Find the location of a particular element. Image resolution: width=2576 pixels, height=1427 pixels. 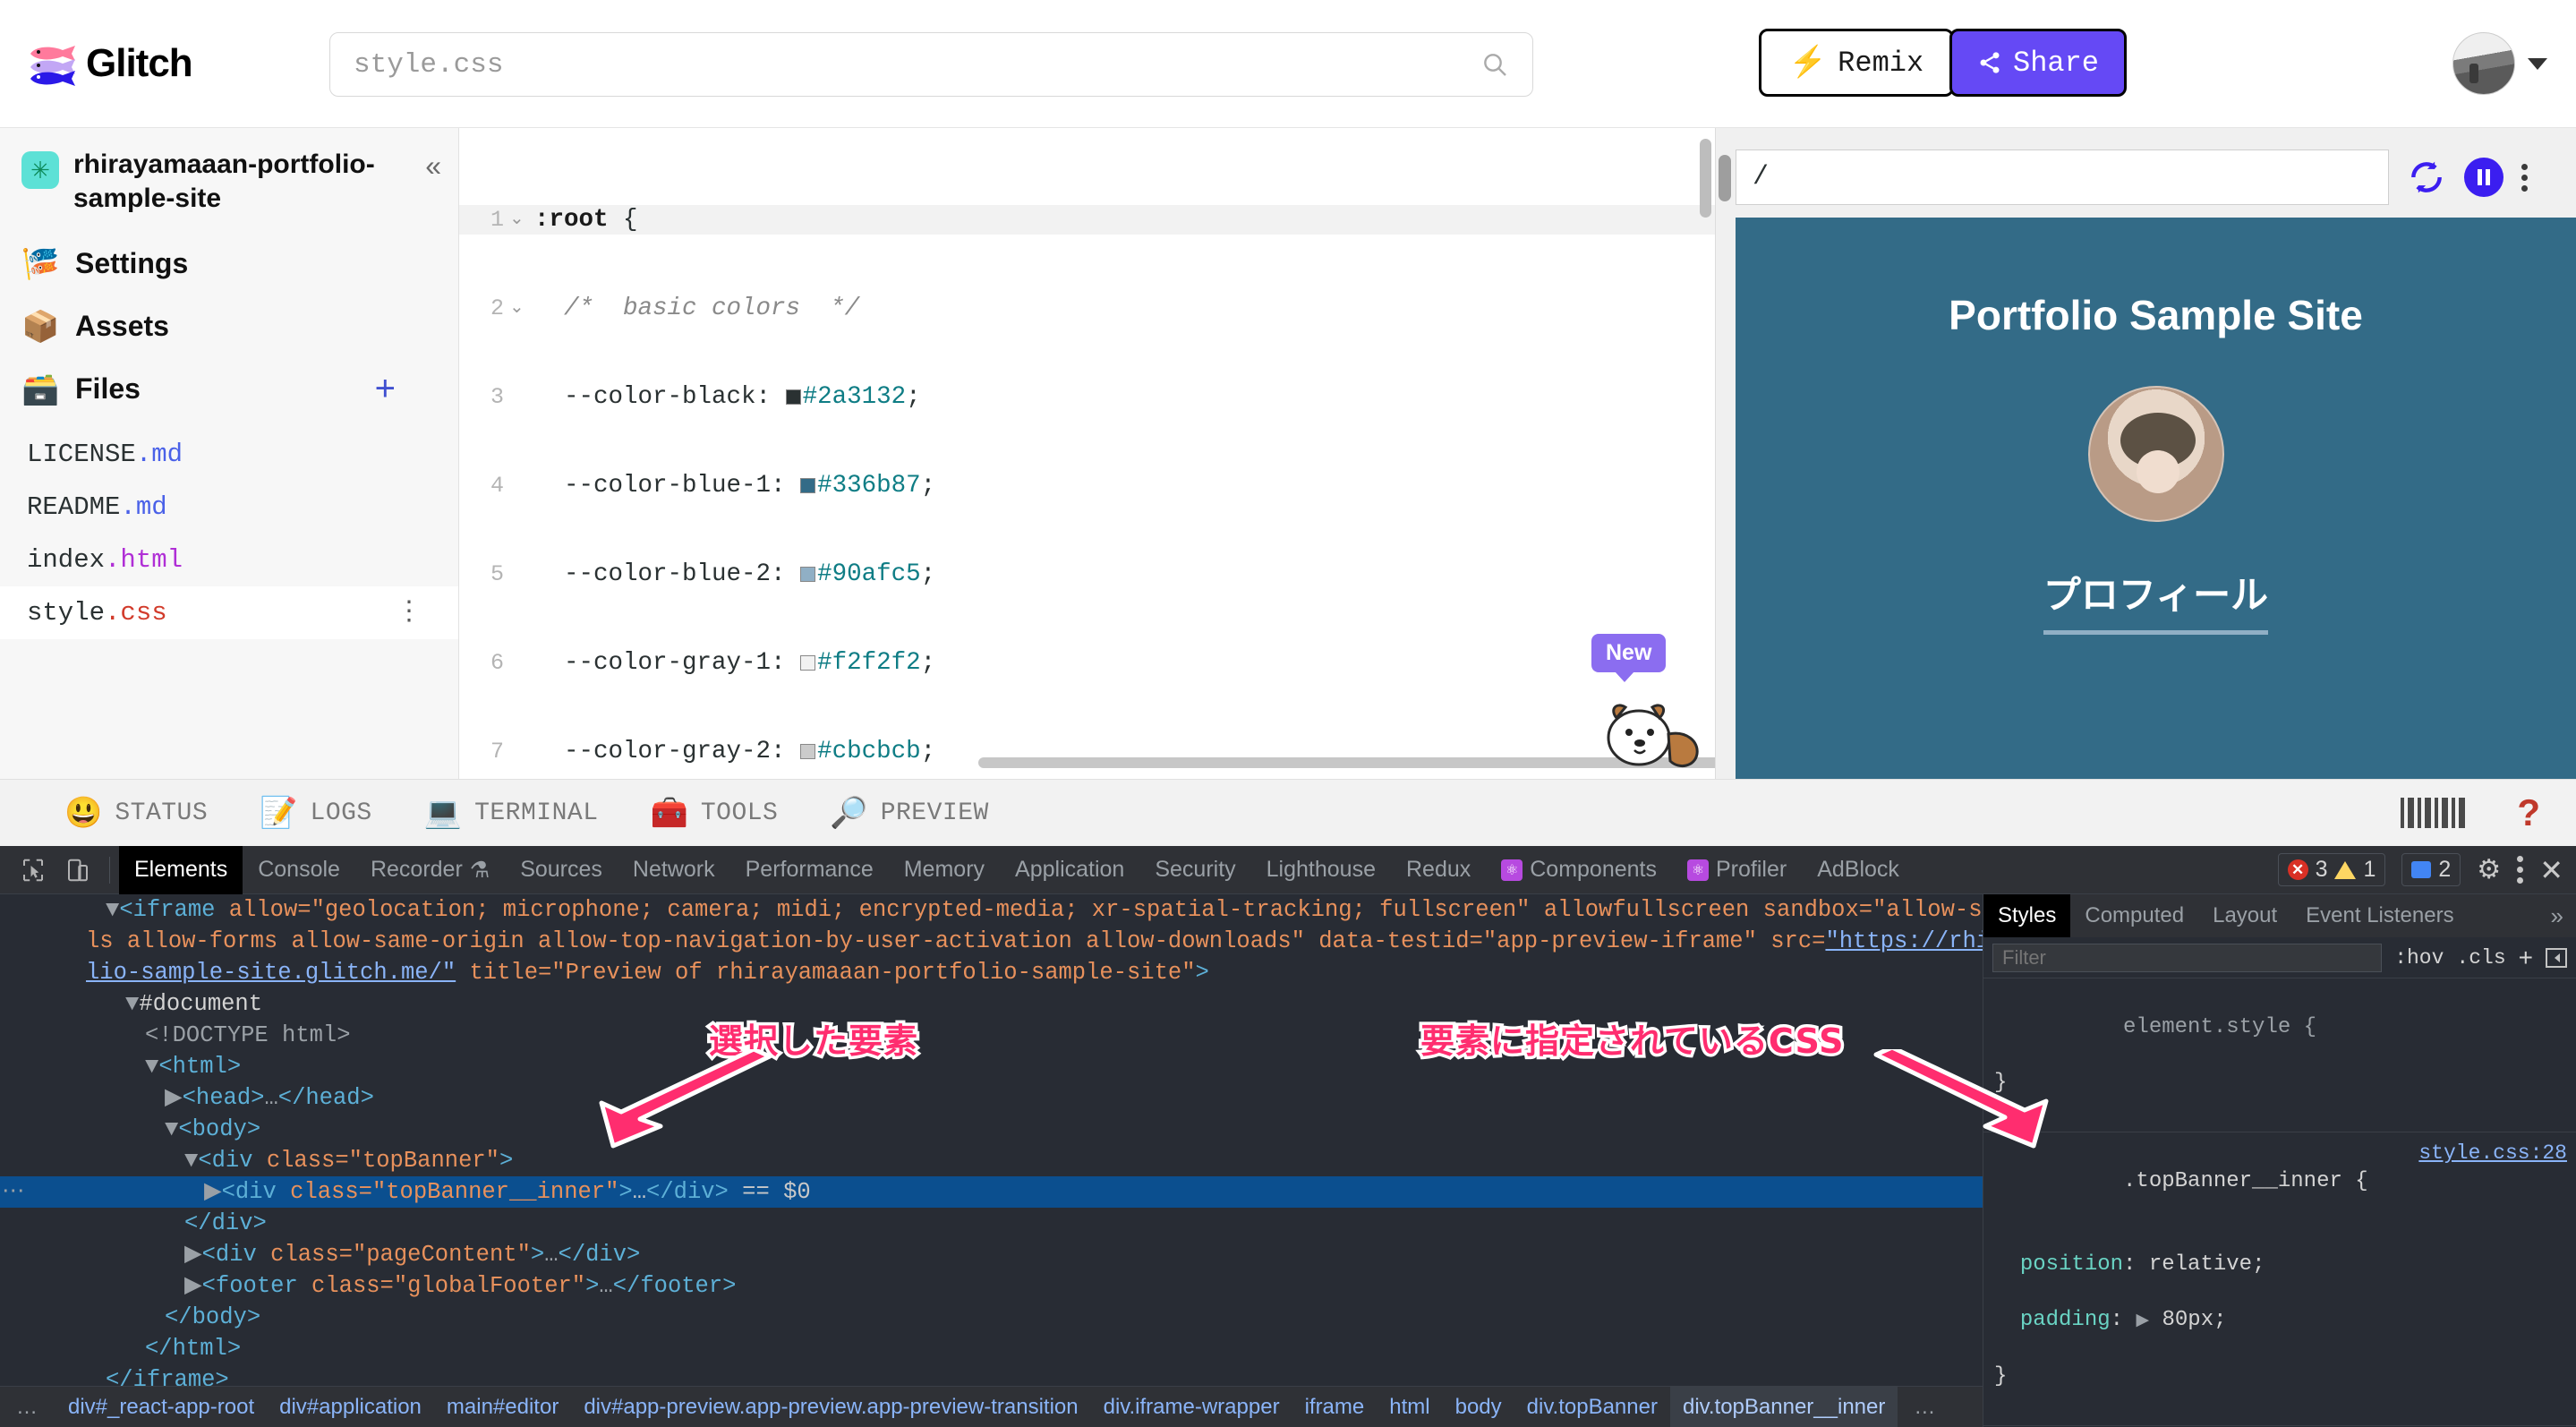

tools-button: 🧰 TOOLS is located at coordinates (715, 813).